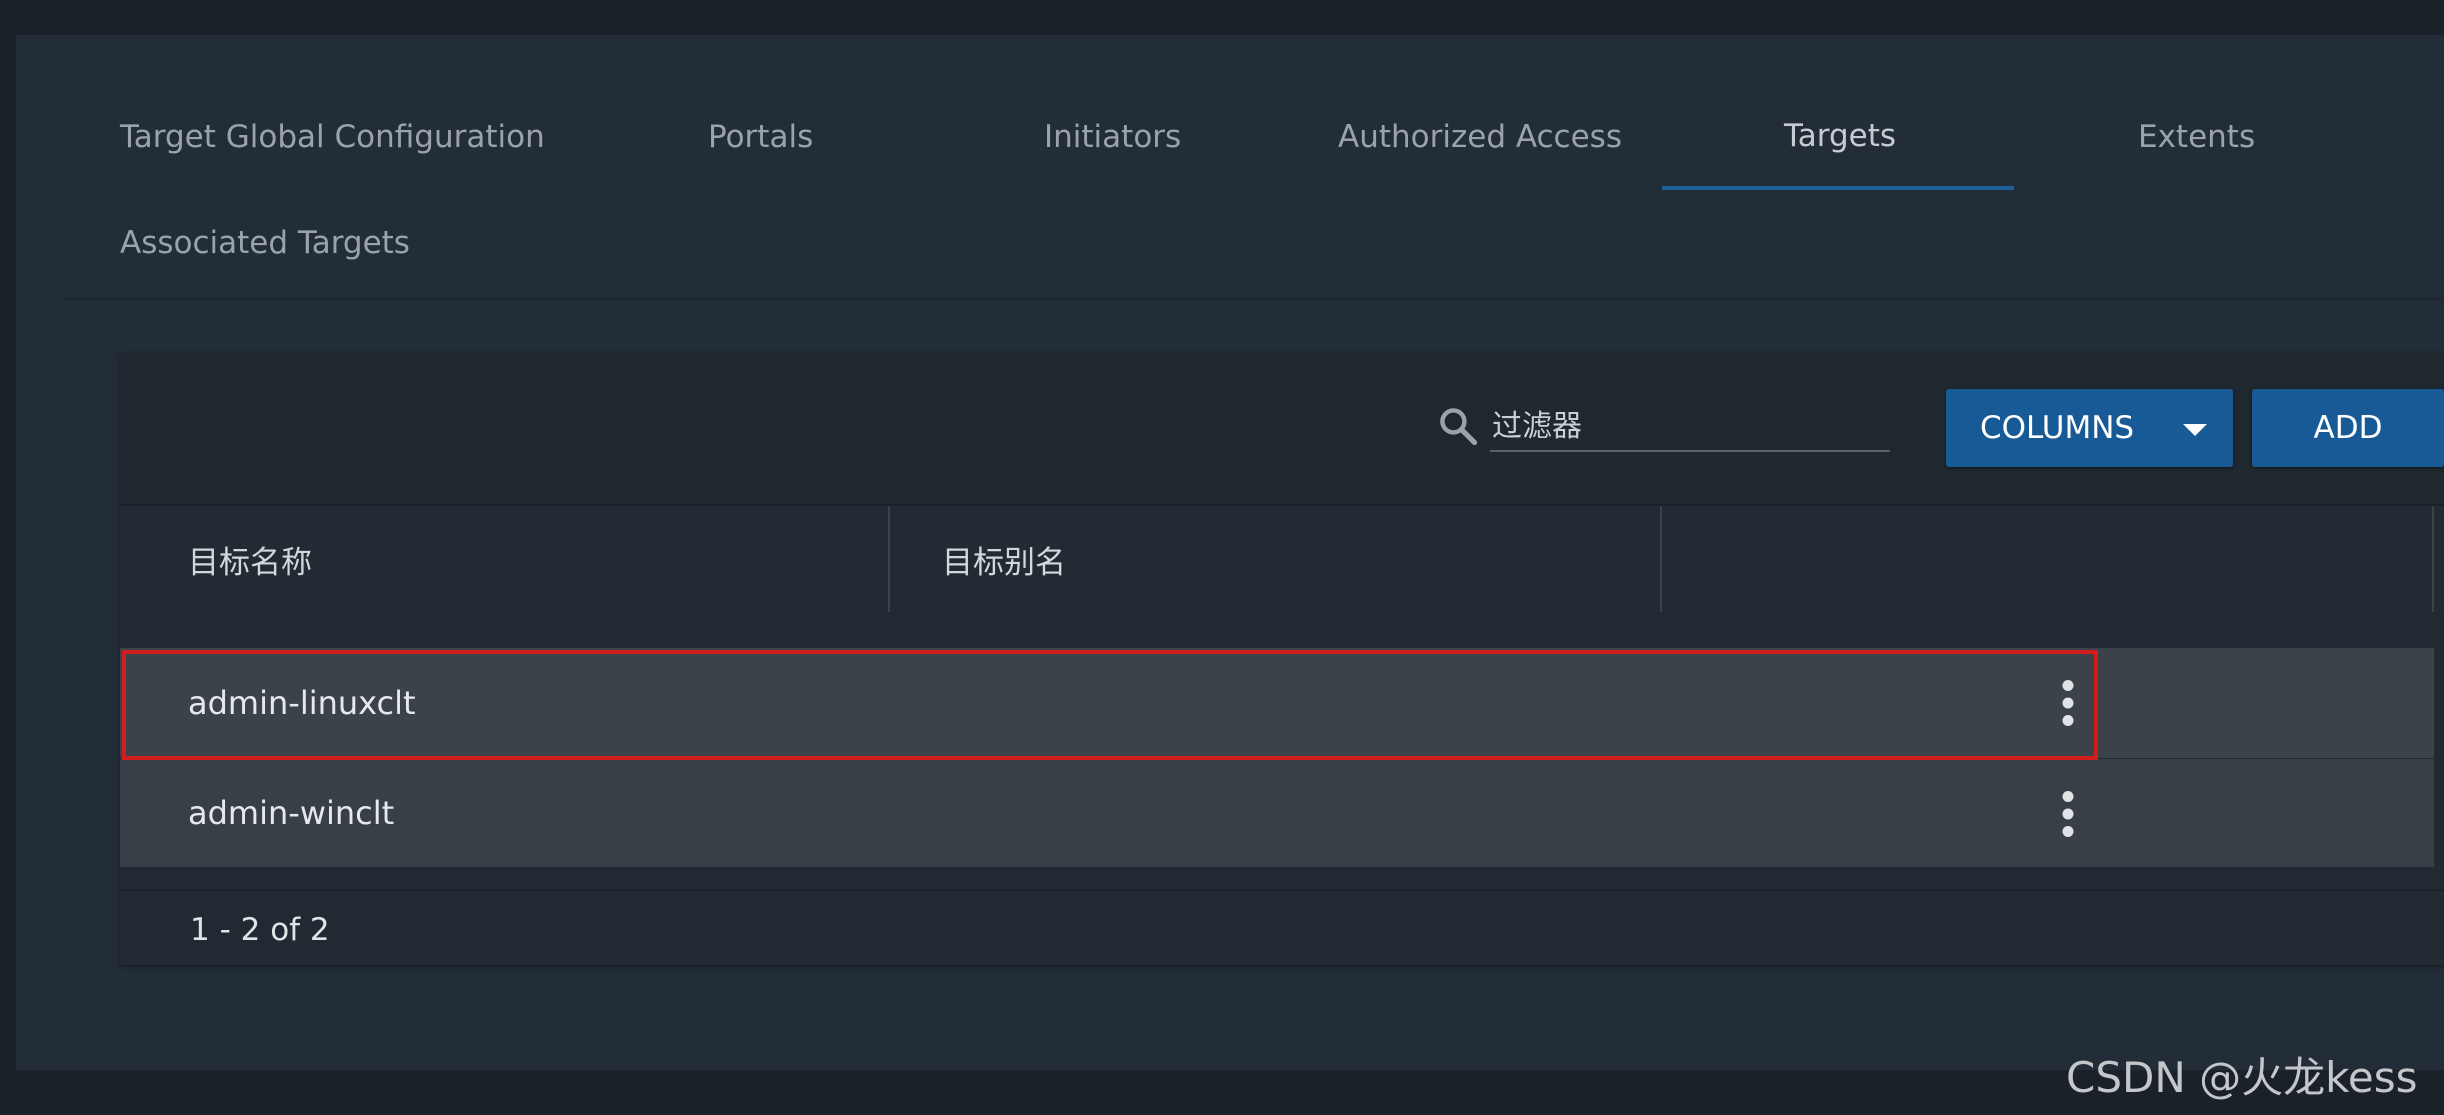 Image resolution: width=2444 pixels, height=1115 pixels. Describe the element at coordinates (2242, 1077) in the screenshot. I see `watermark: CSDN @火龙kess` at that location.